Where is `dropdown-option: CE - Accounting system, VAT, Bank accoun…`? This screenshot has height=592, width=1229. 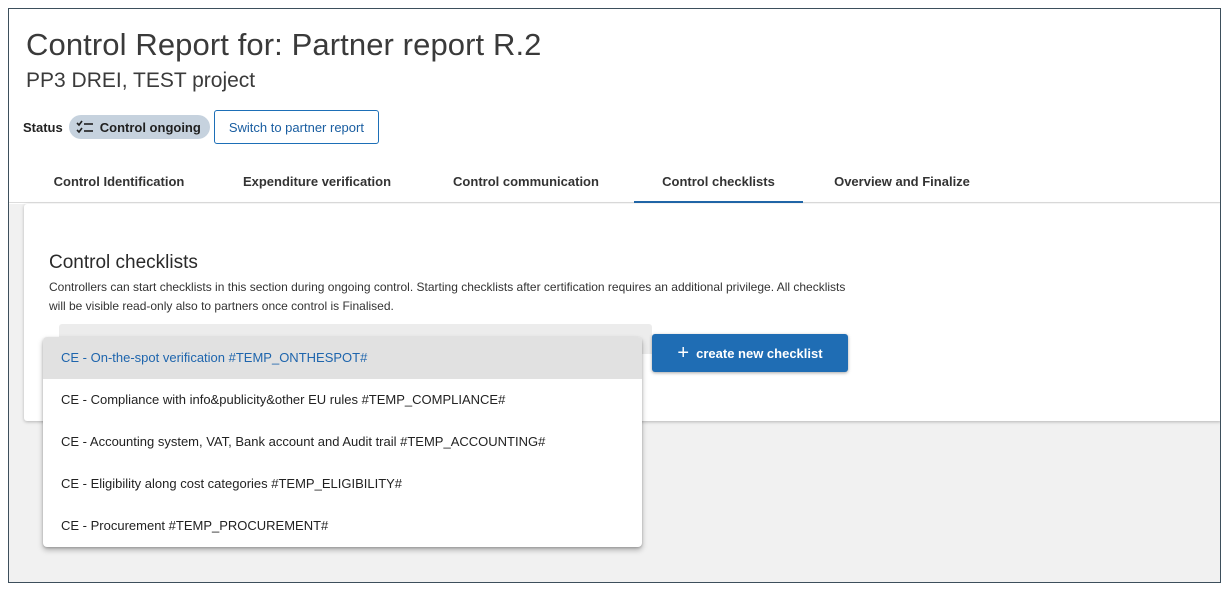
dropdown-option: CE - Accounting system, VAT, Bank accoun… is located at coordinates (342, 442).